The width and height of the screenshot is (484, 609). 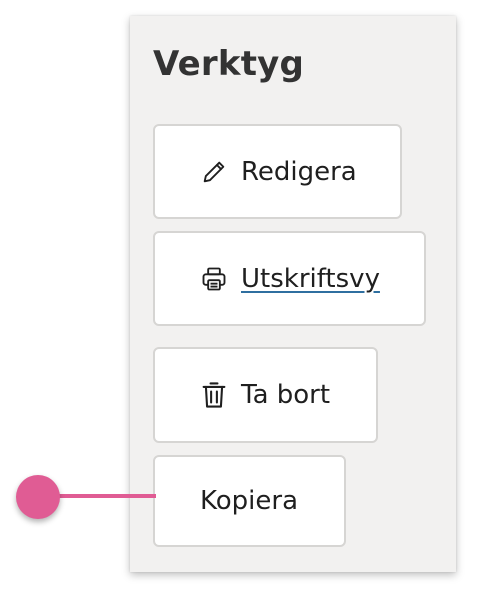 I want to click on highlight-marker-dot, so click(x=38, y=497).